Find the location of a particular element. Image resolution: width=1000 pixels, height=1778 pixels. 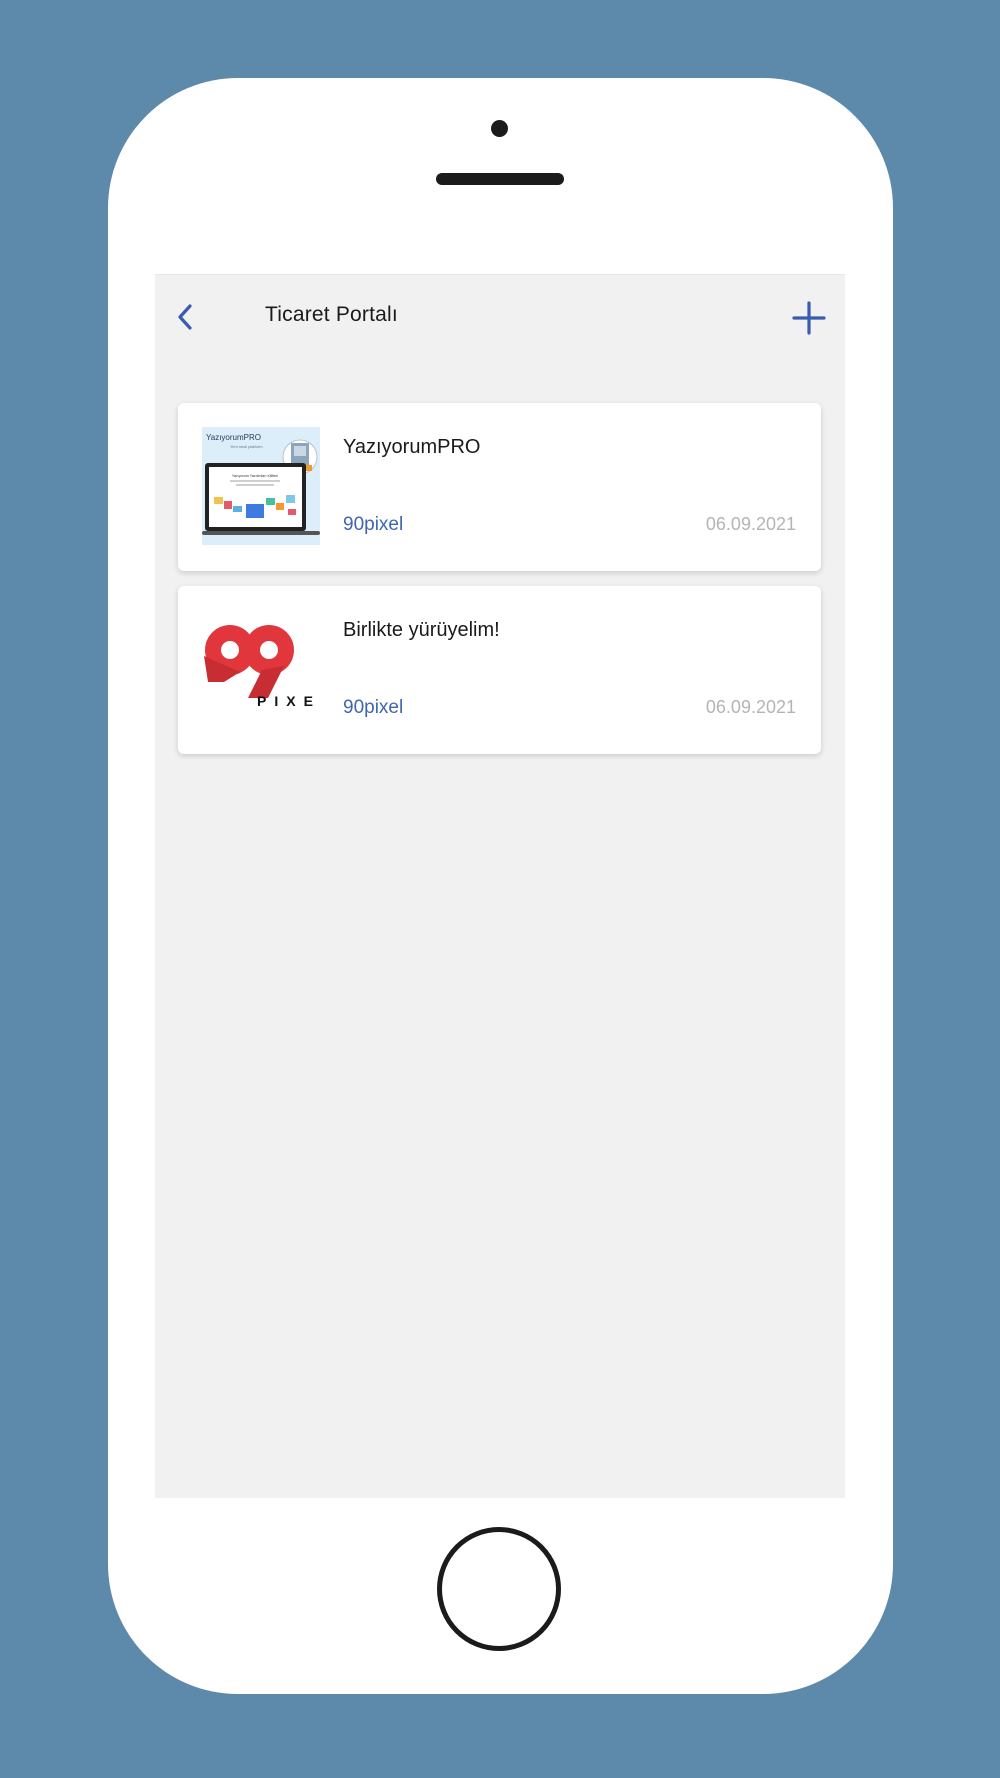

svg-text:Yazıyorum Yazılımları Kilitler: Yazıyorum Yazılımları Kilitleri is located at coordinates (255, 476).